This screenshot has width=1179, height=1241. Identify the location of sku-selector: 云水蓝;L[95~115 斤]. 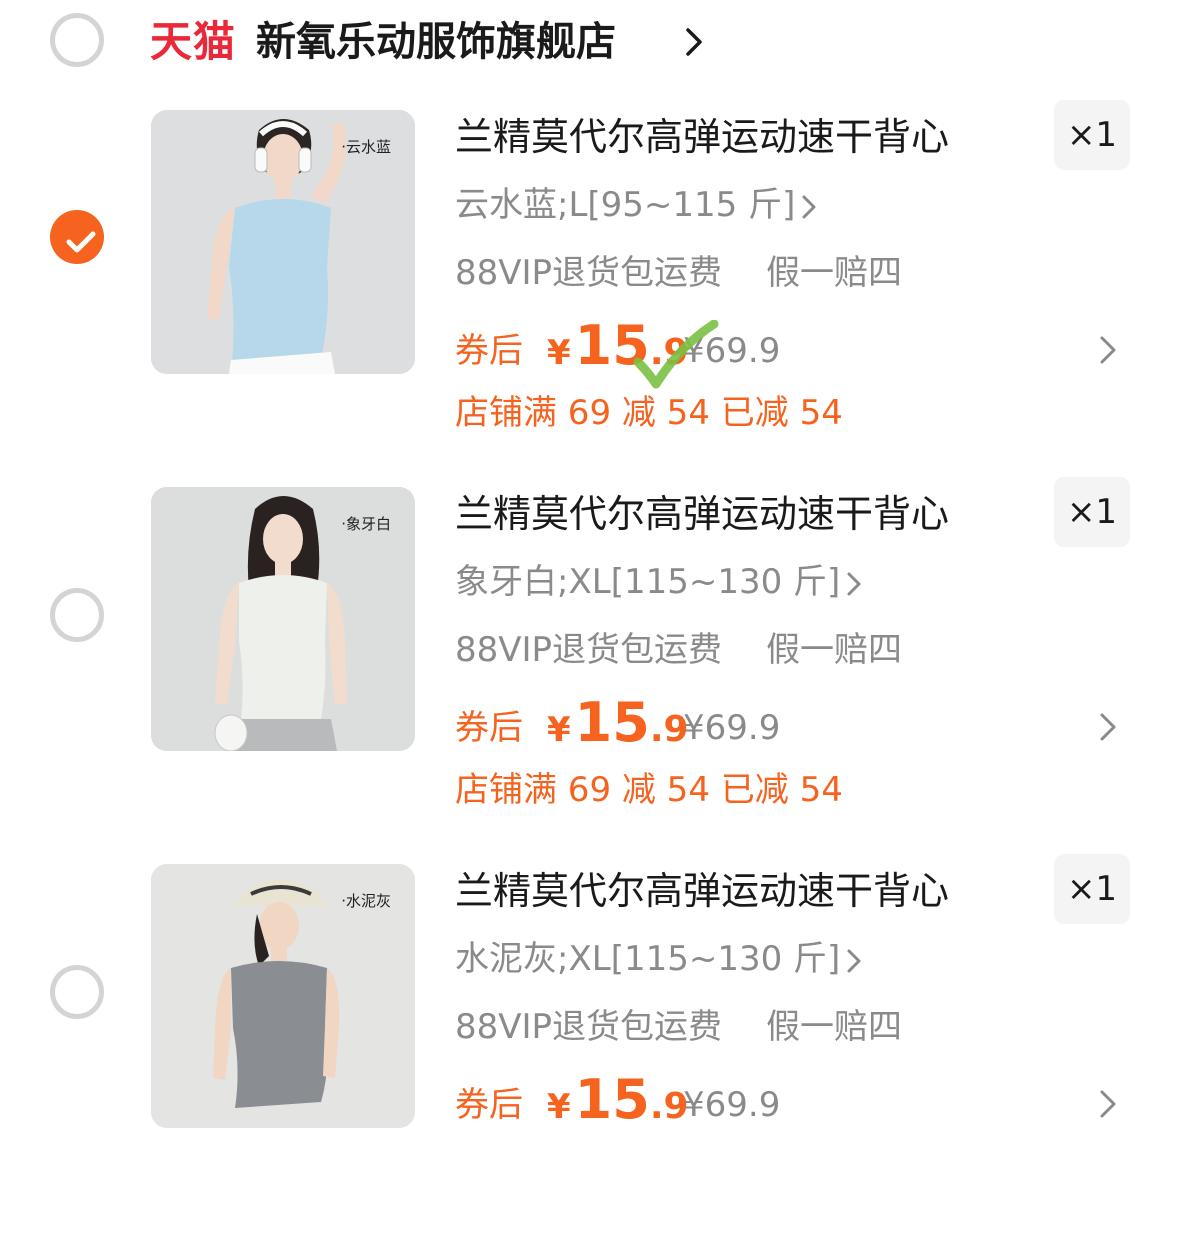
(636, 205).